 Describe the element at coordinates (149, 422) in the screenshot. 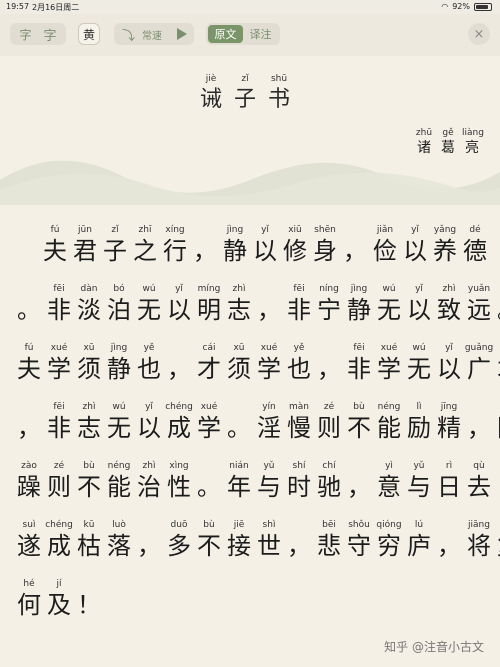

I see `text-char: yǐ 以` at that location.